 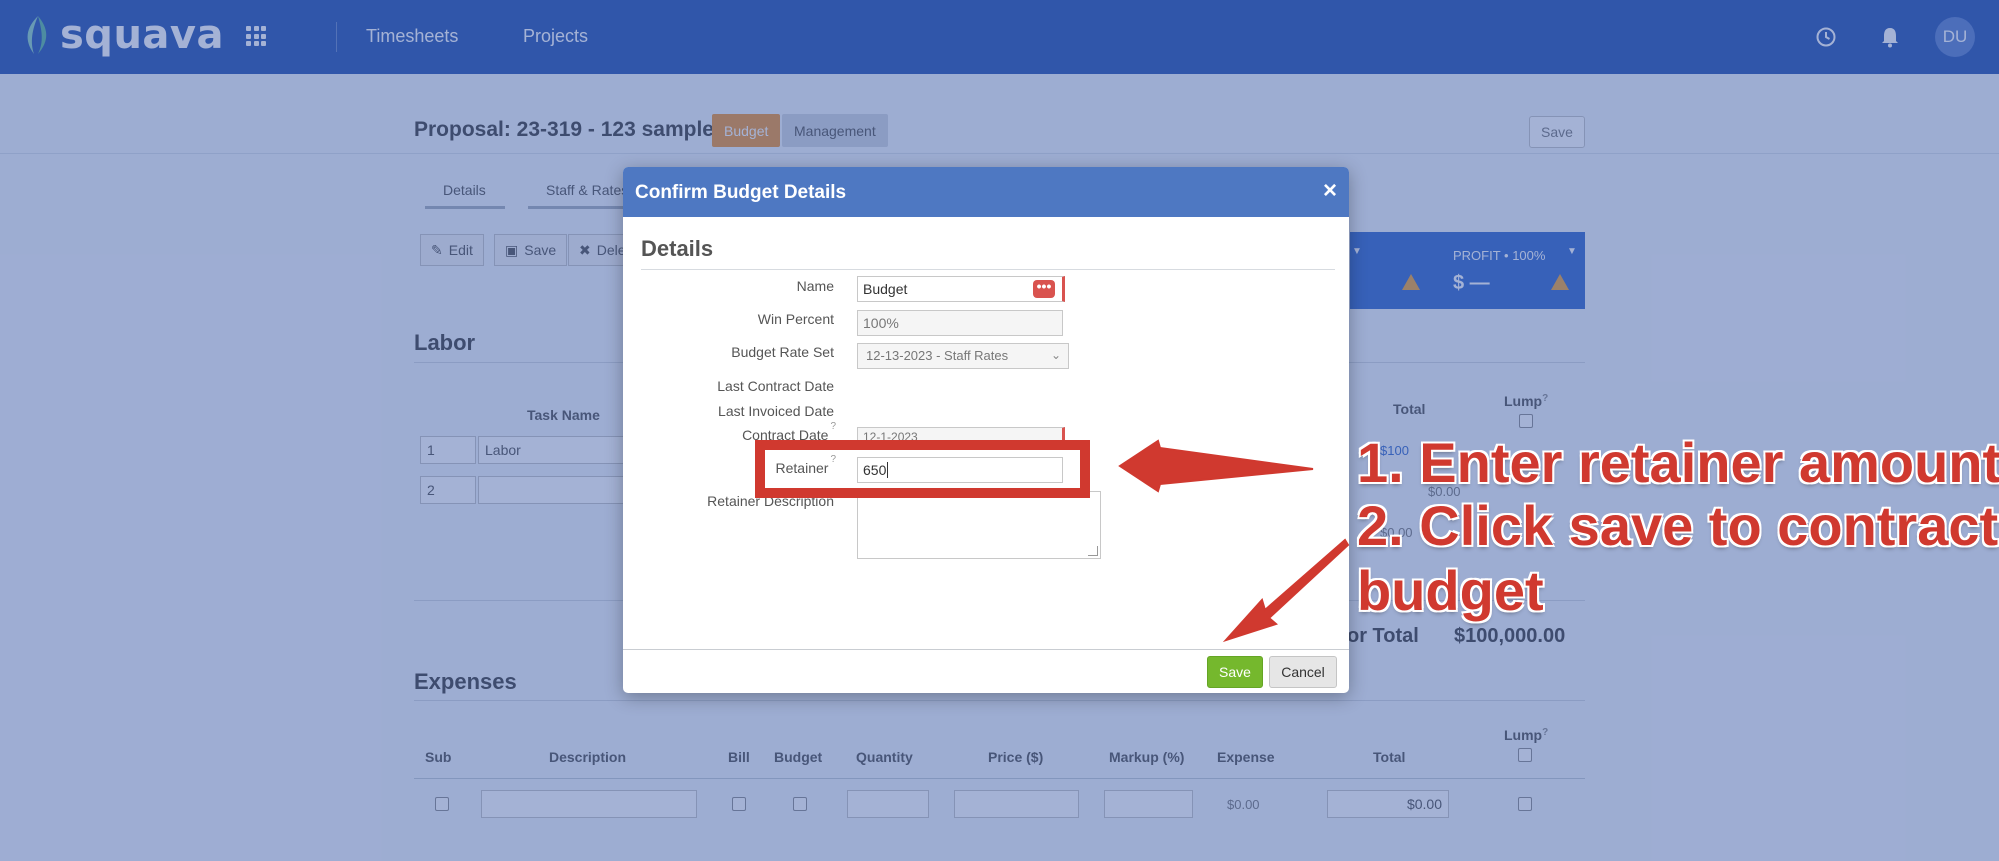 What do you see at coordinates (1450, 590) in the screenshot?
I see `annotation-step-2-cont: budget` at bounding box center [1450, 590].